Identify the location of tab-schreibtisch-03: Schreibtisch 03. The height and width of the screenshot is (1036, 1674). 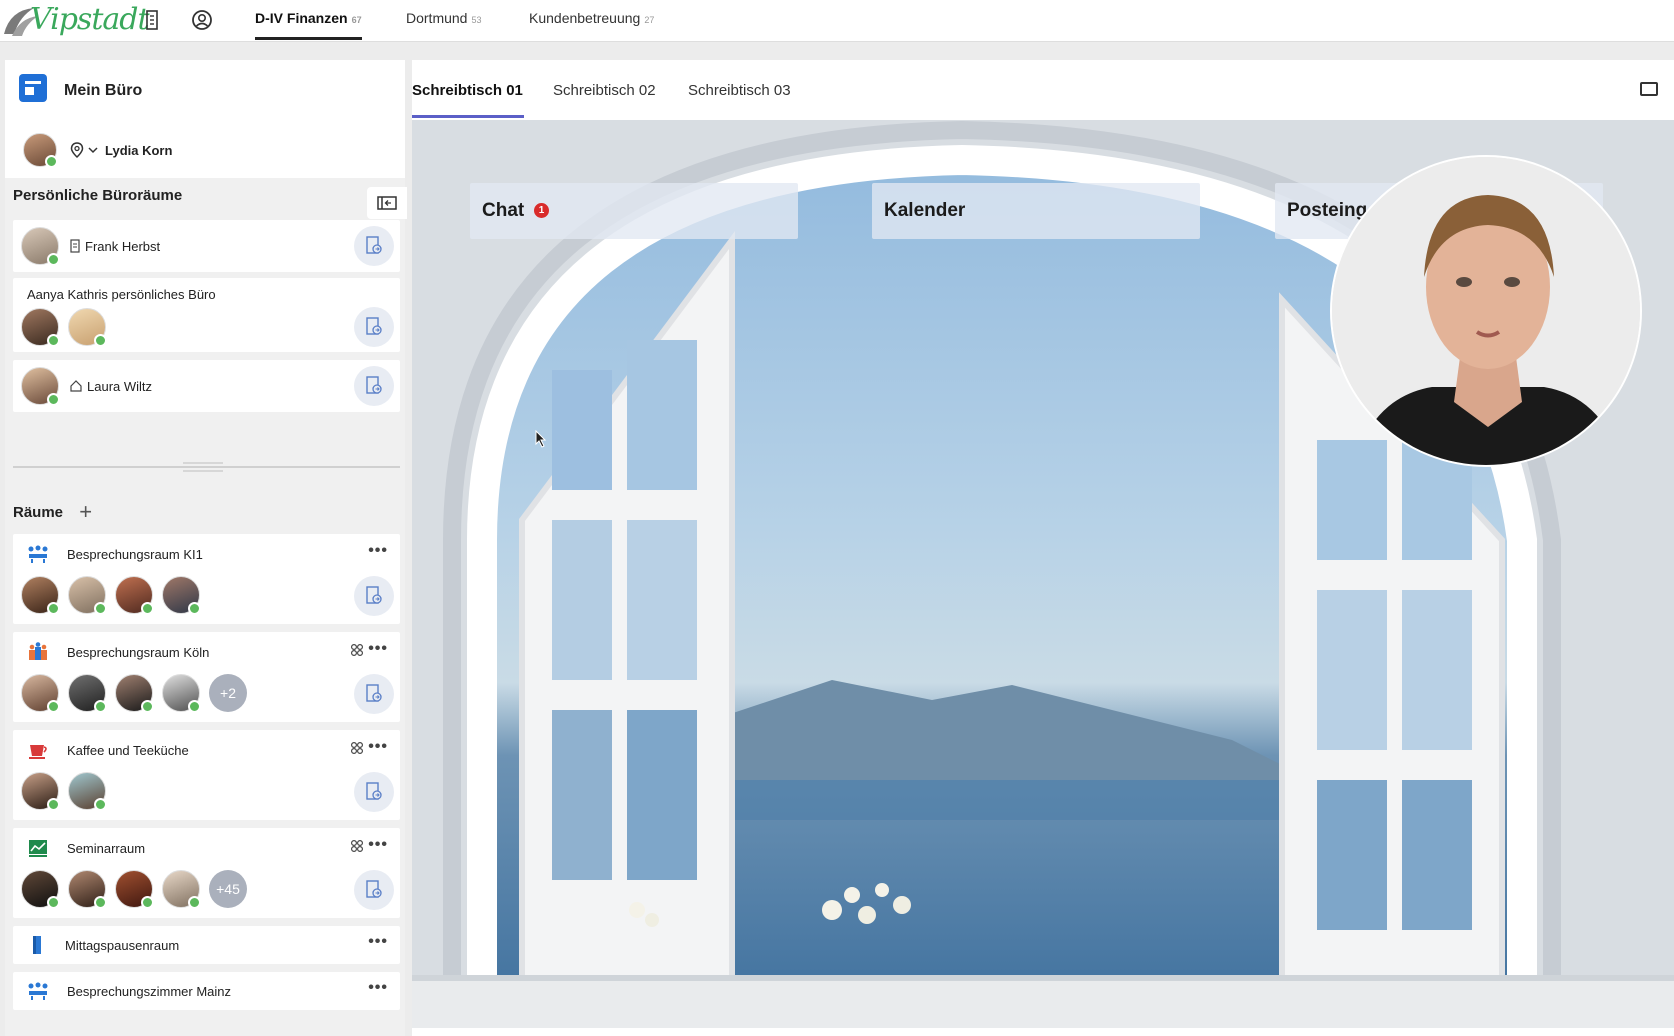
(739, 90).